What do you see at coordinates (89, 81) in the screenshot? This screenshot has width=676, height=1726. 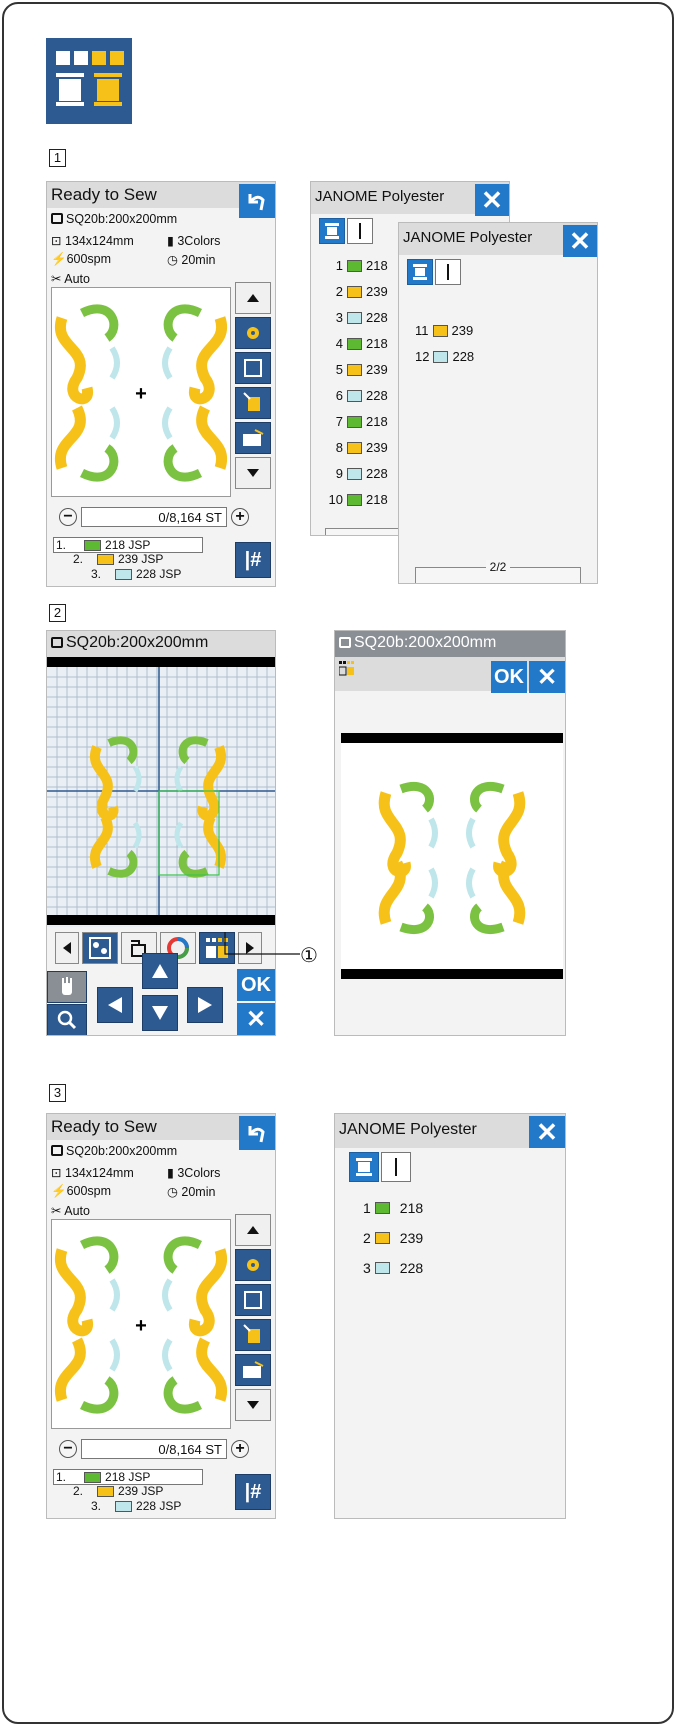 I see `color-grouping-icon` at bounding box center [89, 81].